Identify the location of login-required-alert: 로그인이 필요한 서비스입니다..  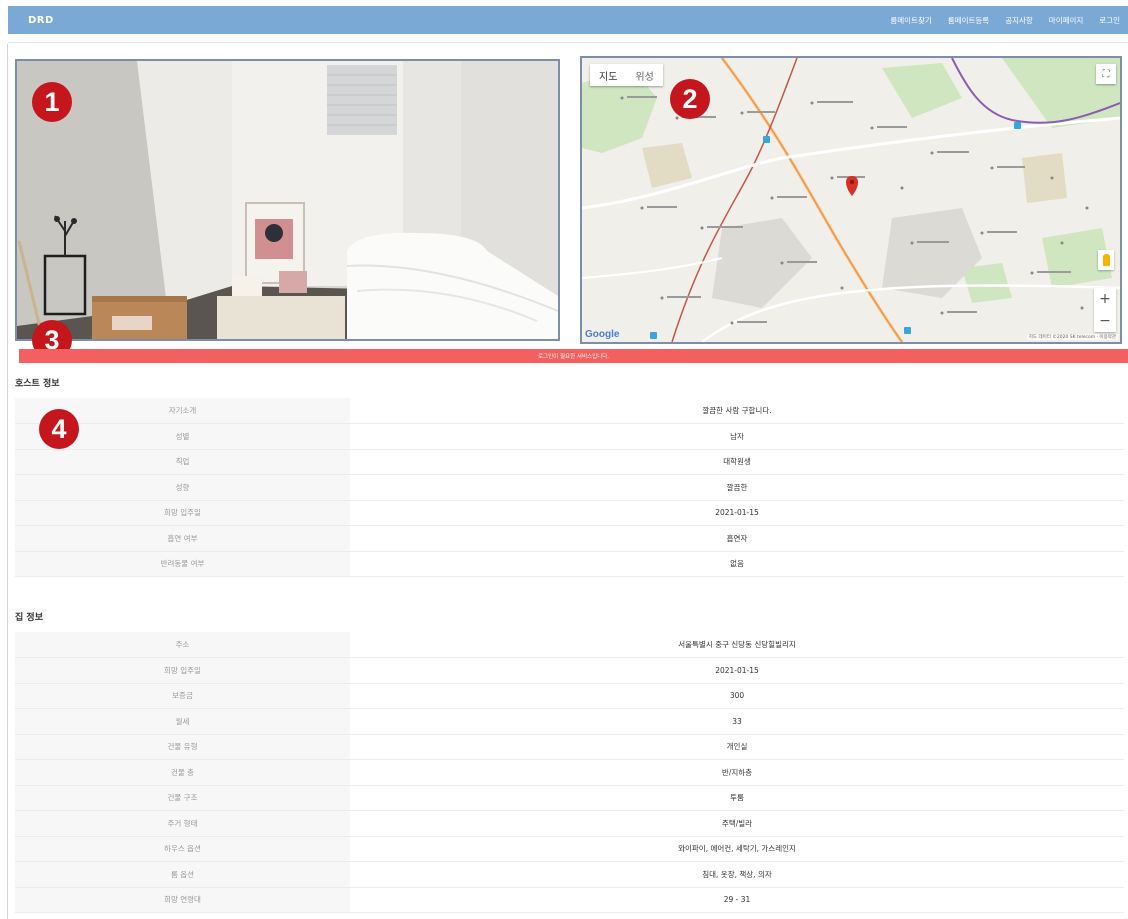
(573, 356).